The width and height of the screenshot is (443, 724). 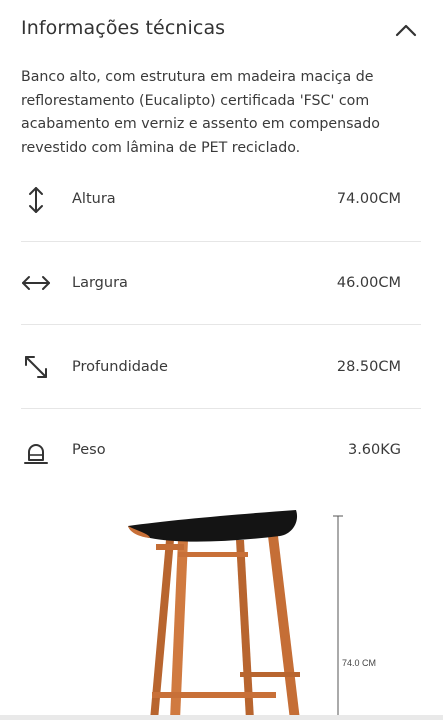 What do you see at coordinates (36, 200) in the screenshot?
I see `vertical-arrows-icon` at bounding box center [36, 200].